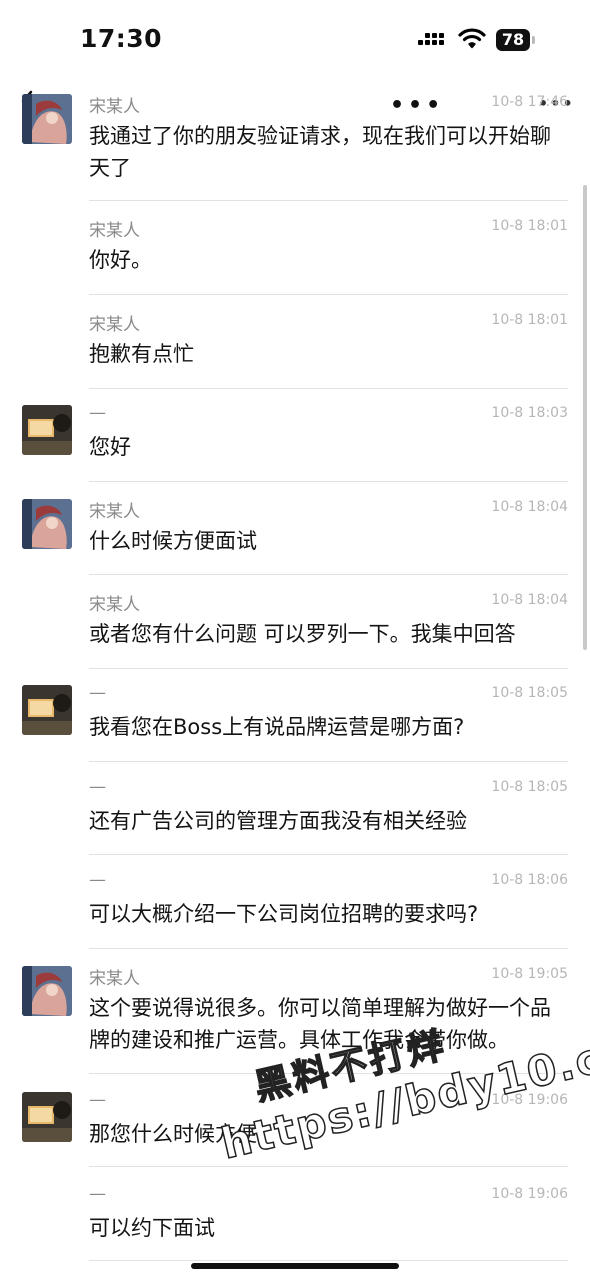 The image size is (590, 1280). What do you see at coordinates (121, 38) in the screenshot?
I see `status-time: 17:30` at bounding box center [121, 38].